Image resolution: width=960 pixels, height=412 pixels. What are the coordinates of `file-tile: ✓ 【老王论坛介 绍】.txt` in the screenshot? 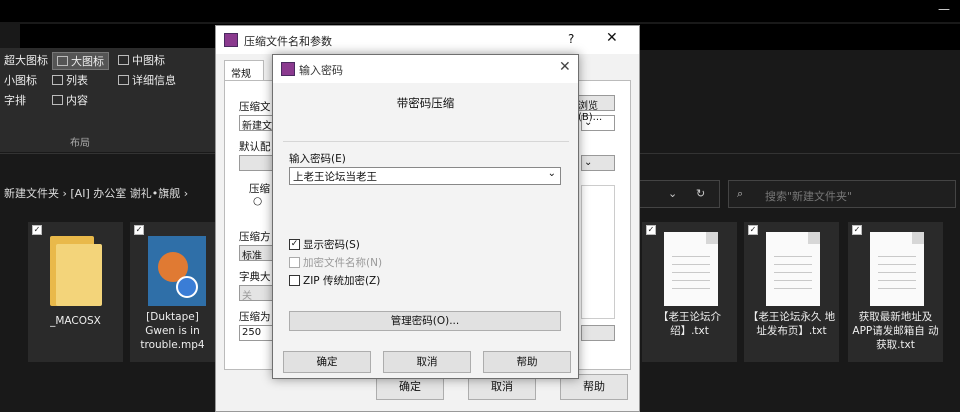 It's located at (689, 292).